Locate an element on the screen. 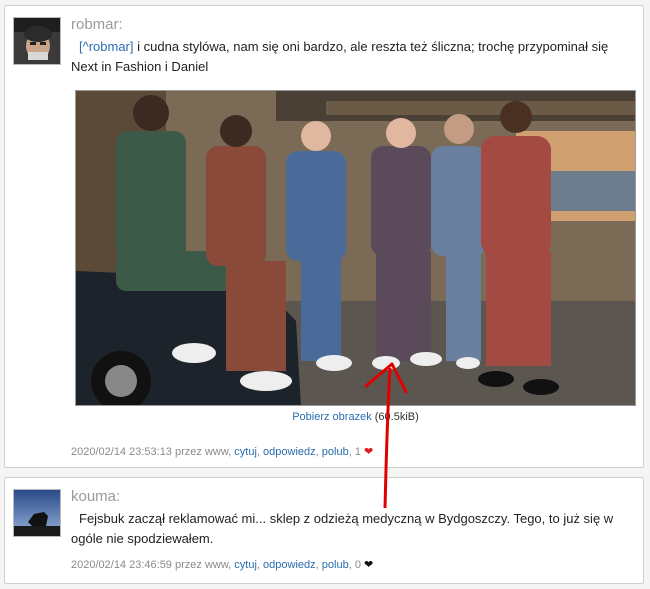 The image size is (650, 589). author-name: robmar: is located at coordinates (97, 24).